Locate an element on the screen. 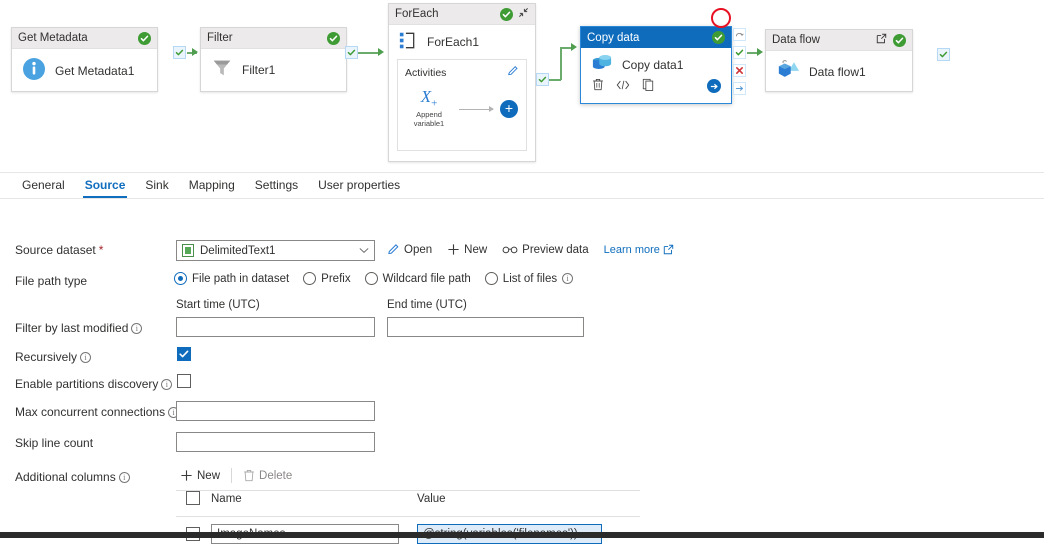 This screenshot has width=1044, height=544. new-dataset-button: New is located at coordinates (467, 249).